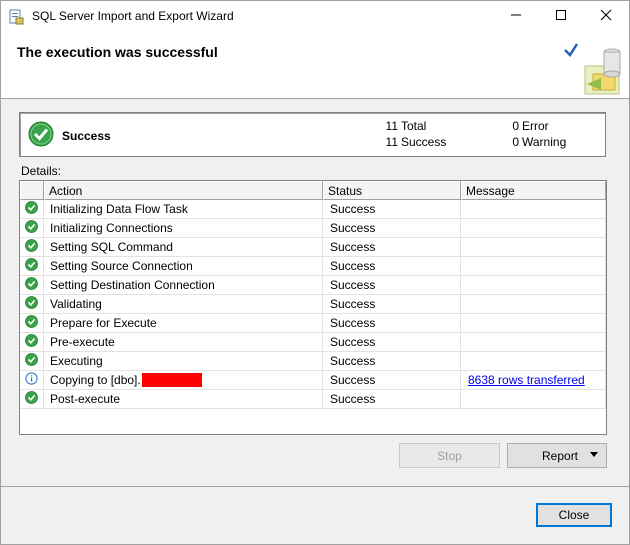 The image size is (630, 545). I want to click on maximize-button, so click(561, 16).